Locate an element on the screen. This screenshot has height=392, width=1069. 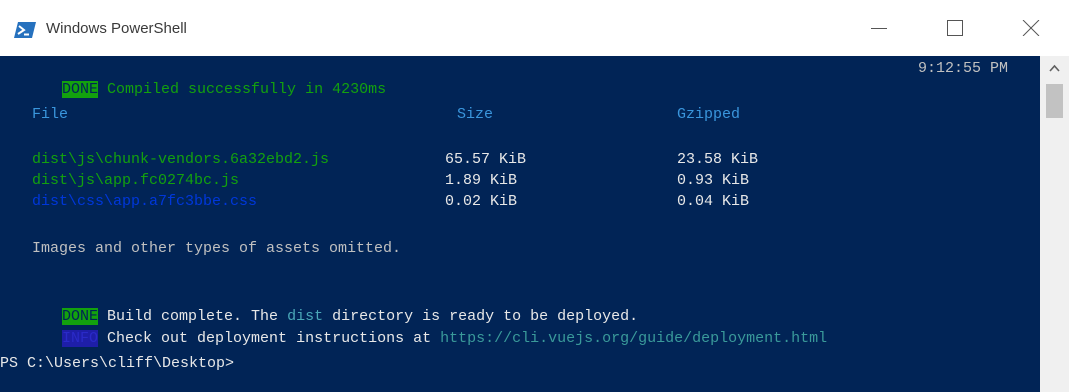
maximize-icon is located at coordinates (955, 28).